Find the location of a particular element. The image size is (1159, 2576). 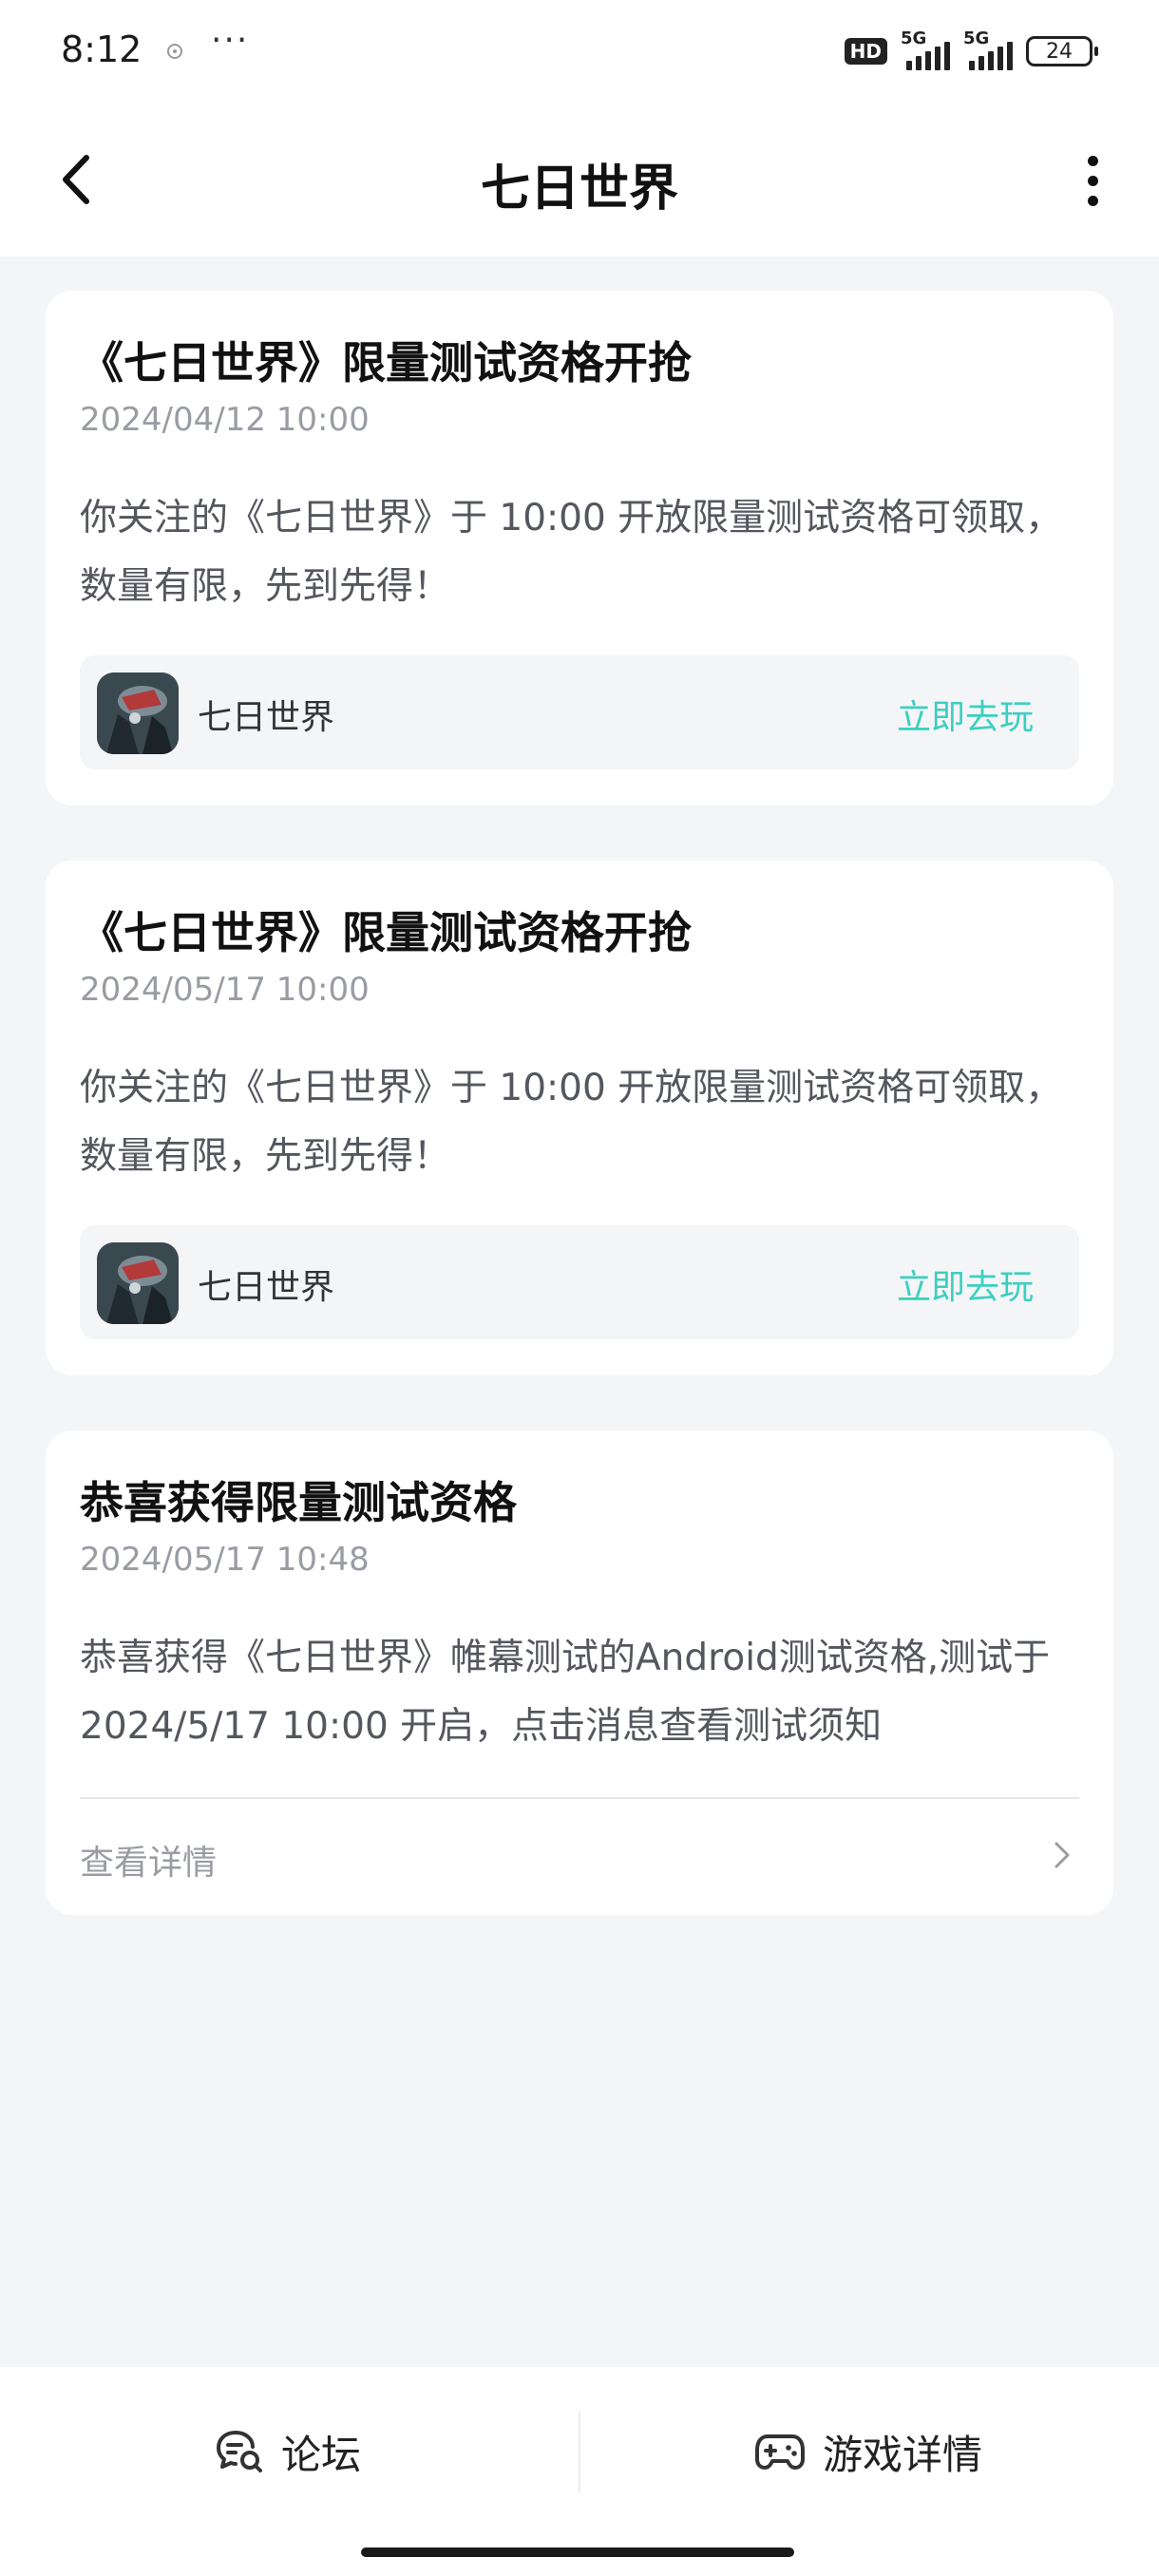

chevron-right-icon is located at coordinates (1061, 1855).